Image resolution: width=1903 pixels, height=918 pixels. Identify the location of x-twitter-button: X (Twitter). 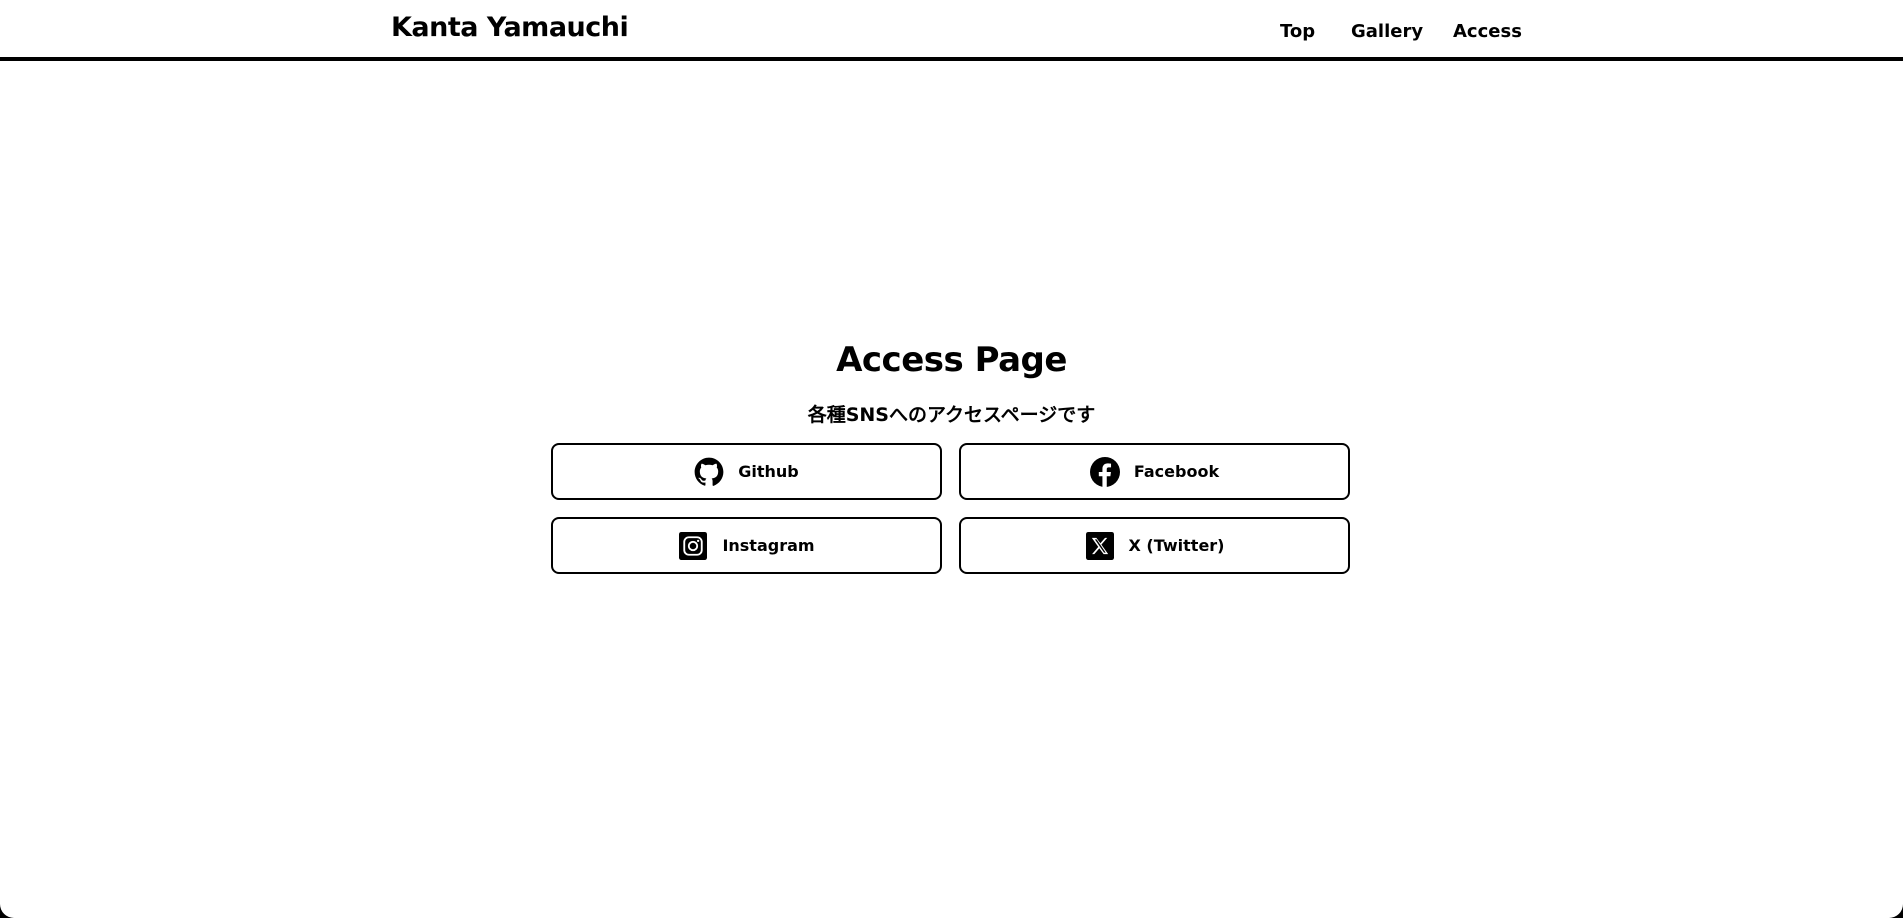
(1154, 545).